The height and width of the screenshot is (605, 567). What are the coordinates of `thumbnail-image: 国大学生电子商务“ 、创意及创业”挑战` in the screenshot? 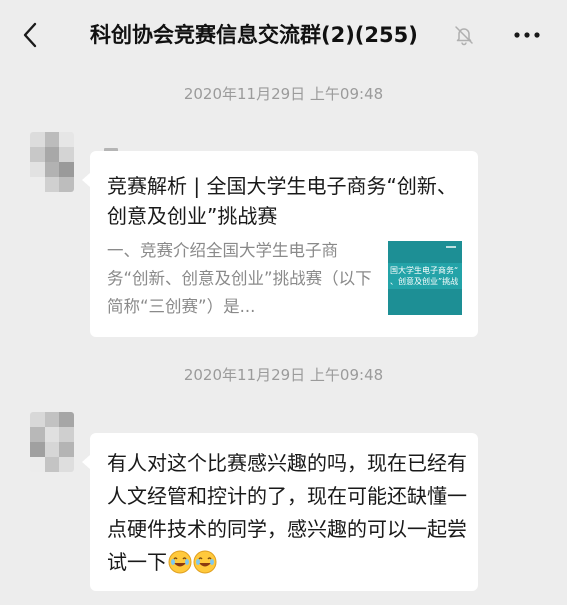 It's located at (425, 278).